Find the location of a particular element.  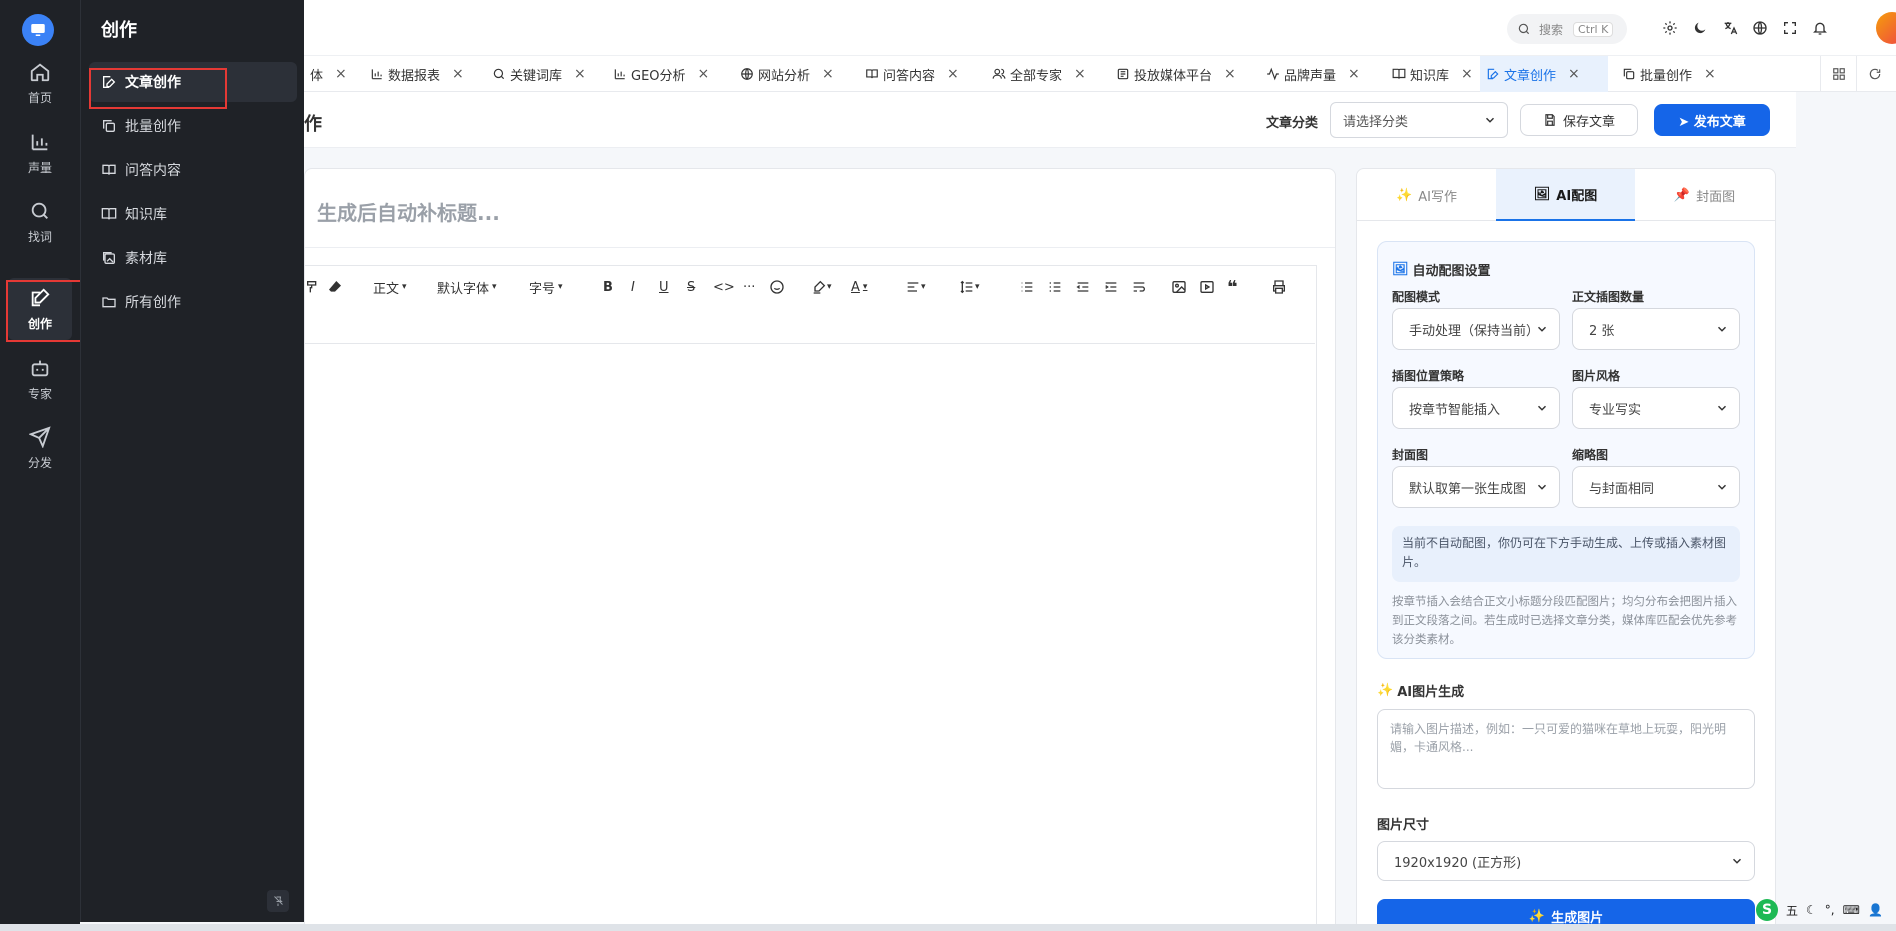

insert-image-button is located at coordinates (1179, 287).